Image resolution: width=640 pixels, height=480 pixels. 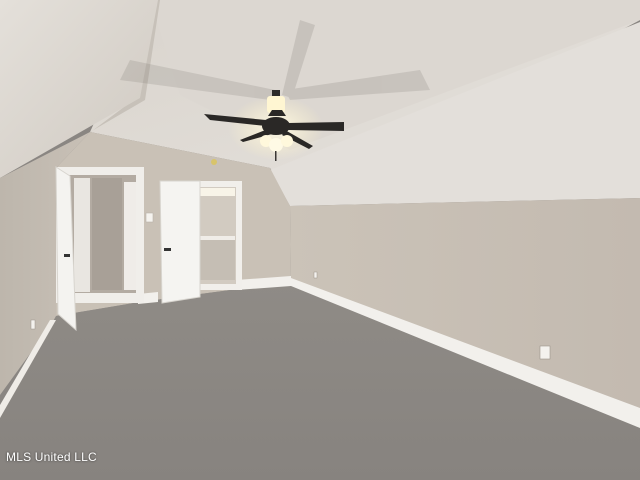 What do you see at coordinates (149, 217) in the screenshot?
I see `light-switch-icon` at bounding box center [149, 217].